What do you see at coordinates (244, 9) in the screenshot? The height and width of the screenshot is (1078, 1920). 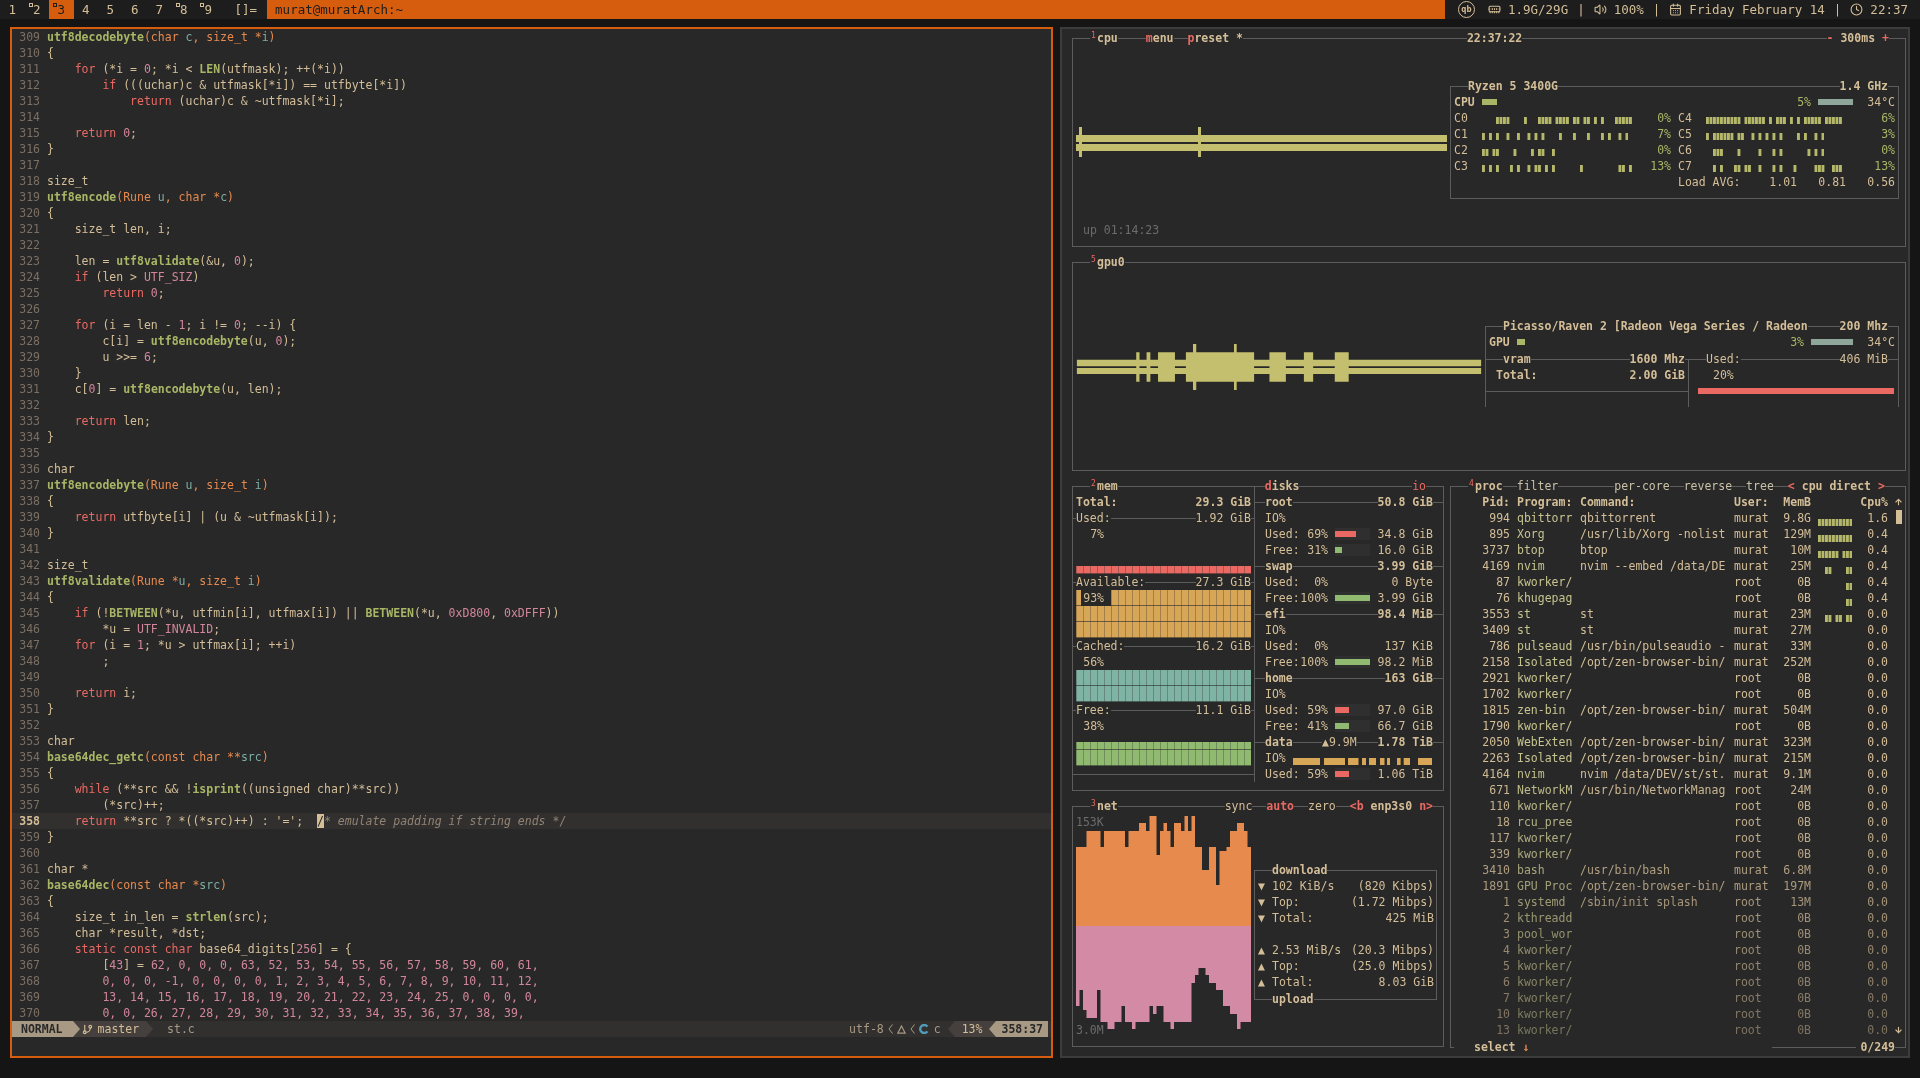 I see `layout-indicator: []=` at bounding box center [244, 9].